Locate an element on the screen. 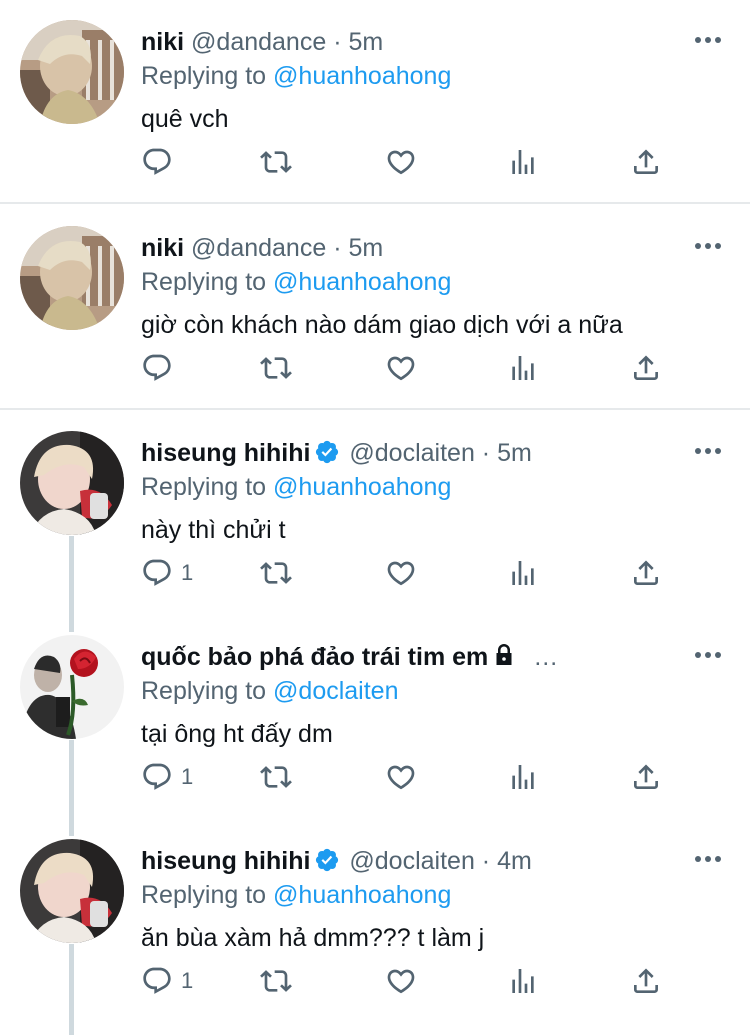  mention-link: @doclaiten is located at coordinates (335, 691).